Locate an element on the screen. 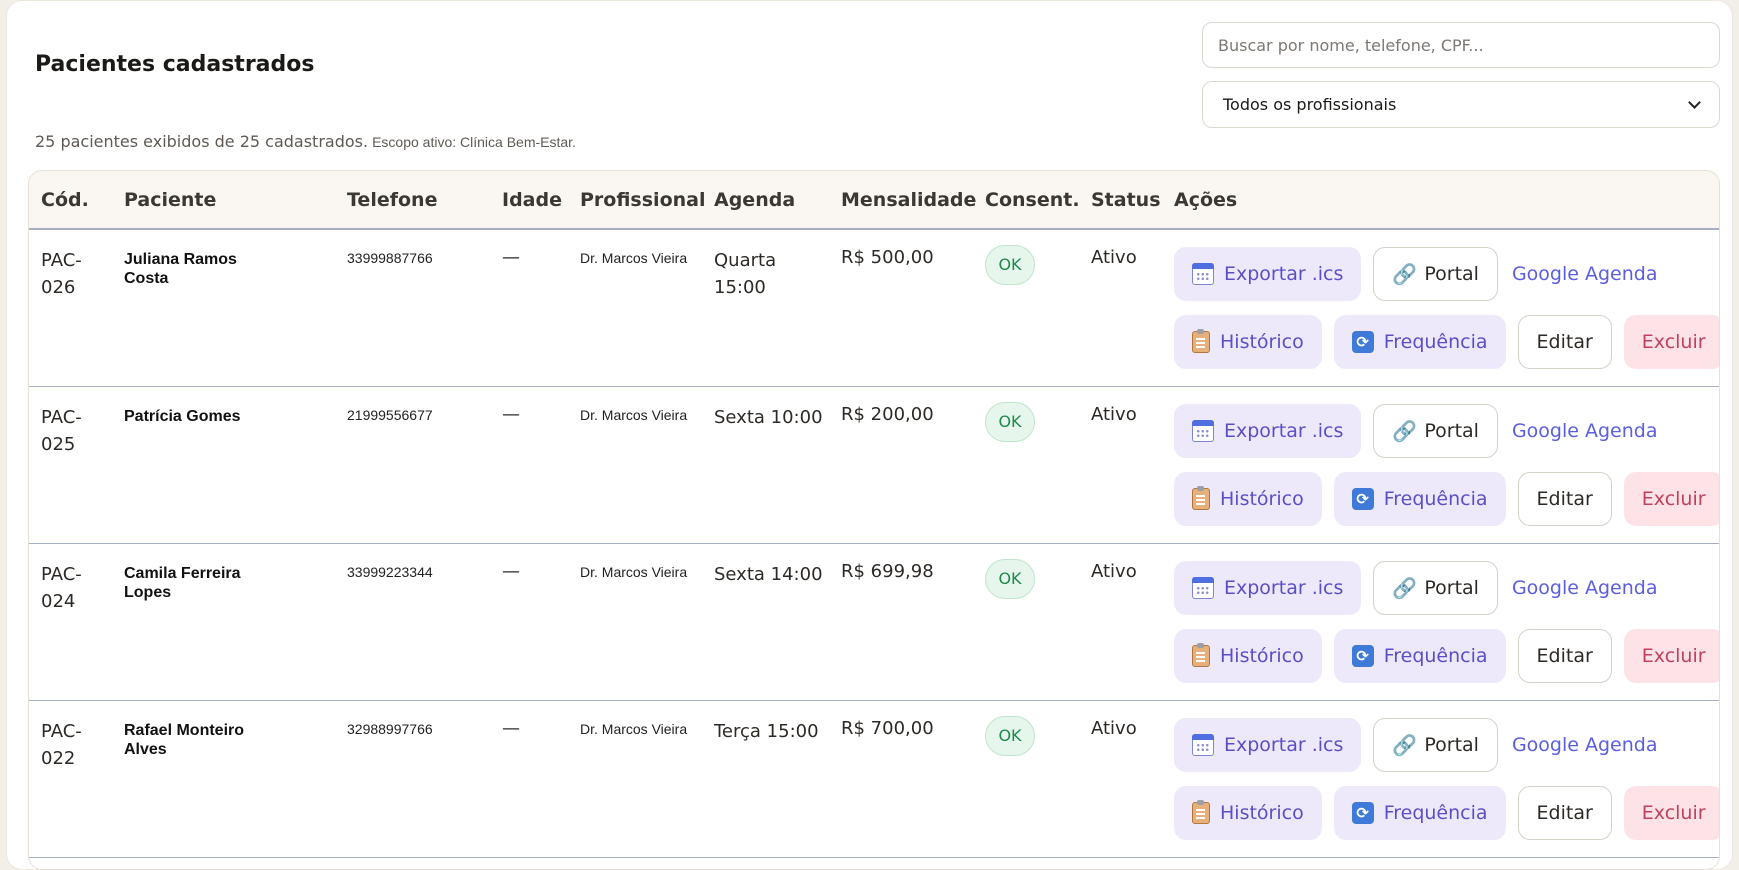 The image size is (1739, 870). col-header-professional: Profissional is located at coordinates (636, 200).